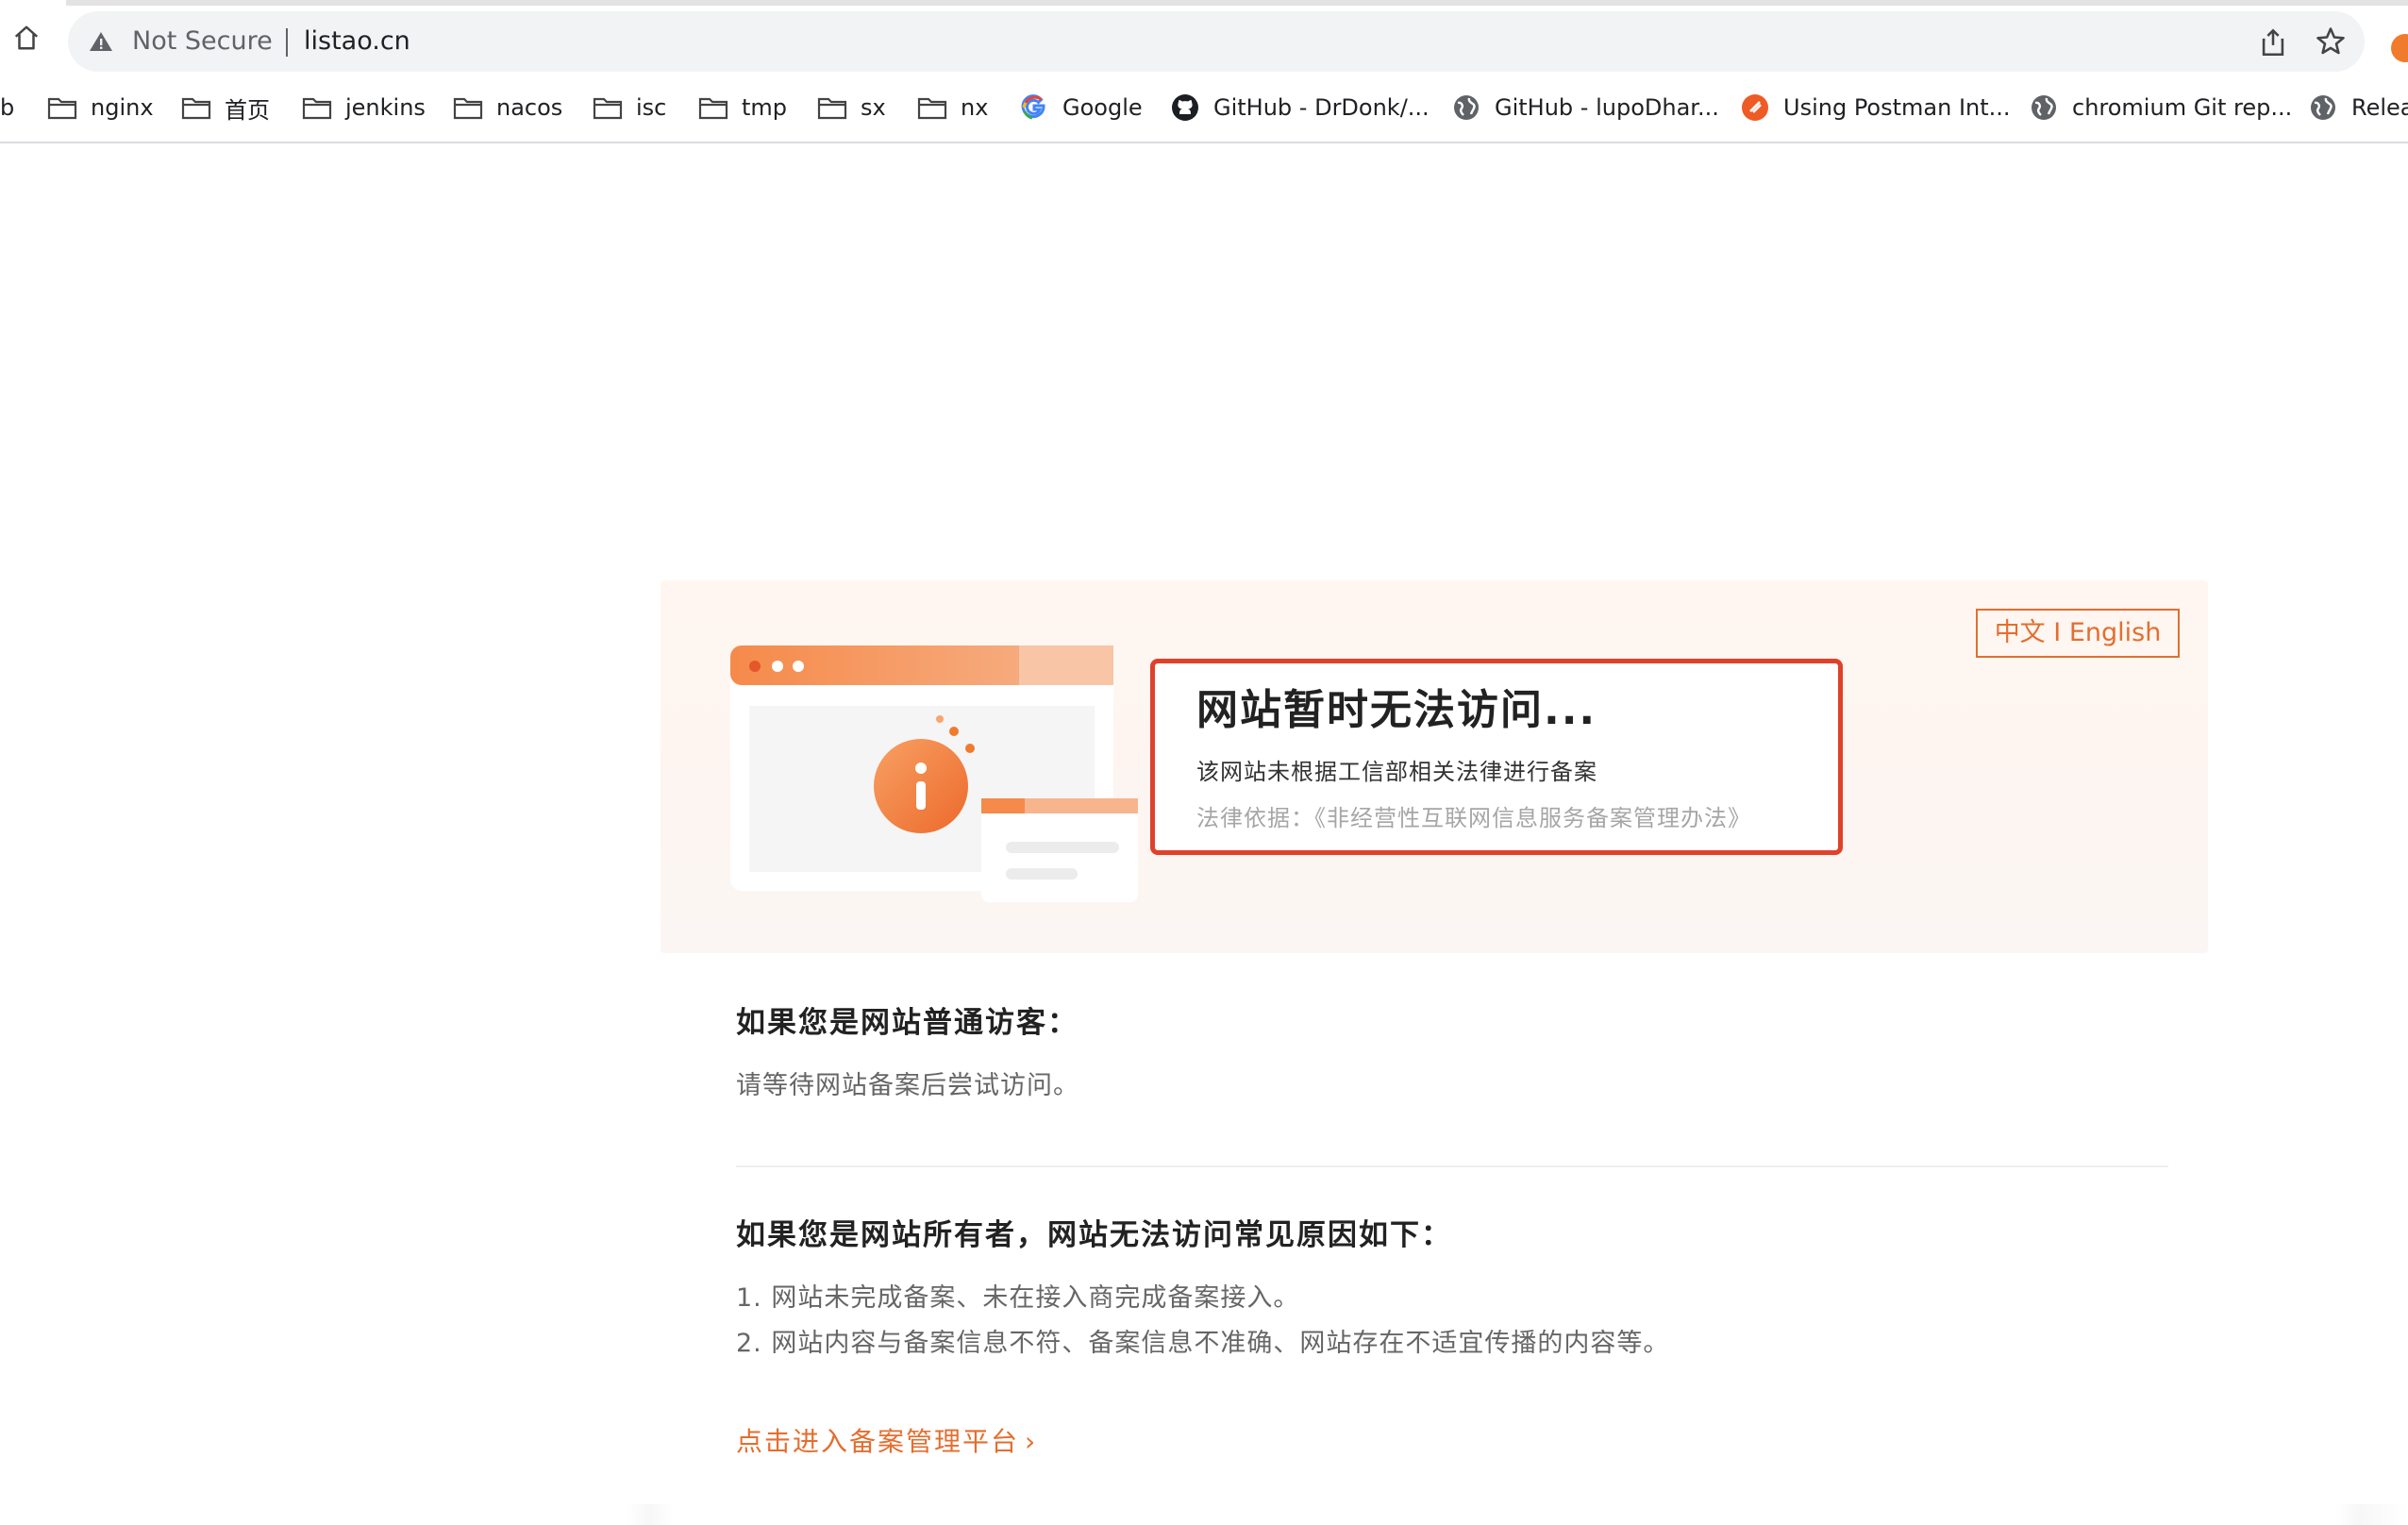  What do you see at coordinates (1034, 107) in the screenshot?
I see `google-icon` at bounding box center [1034, 107].